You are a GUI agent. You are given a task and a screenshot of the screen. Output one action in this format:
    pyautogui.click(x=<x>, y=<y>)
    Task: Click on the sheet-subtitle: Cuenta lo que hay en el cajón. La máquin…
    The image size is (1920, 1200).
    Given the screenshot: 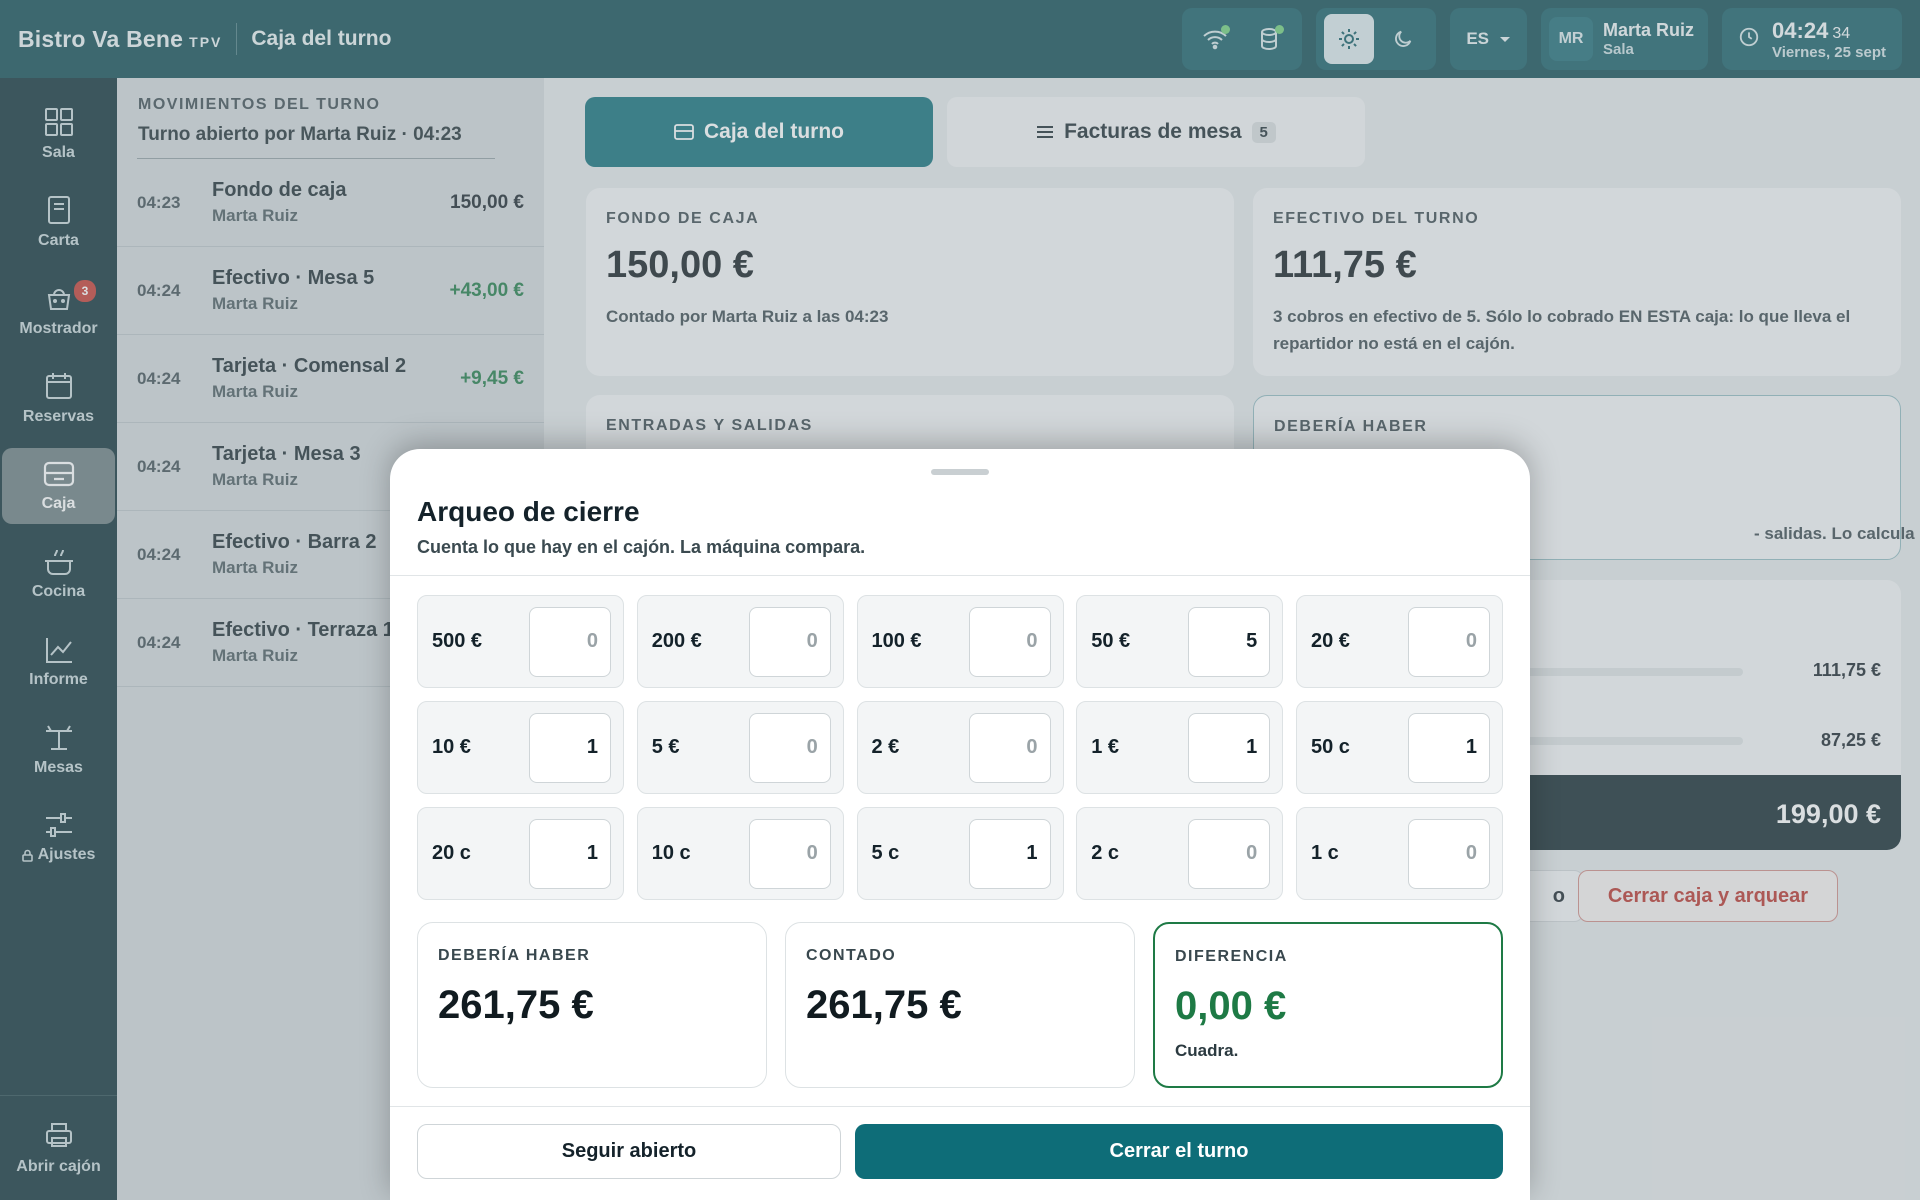 What is the action you would take?
    pyautogui.click(x=641, y=547)
    